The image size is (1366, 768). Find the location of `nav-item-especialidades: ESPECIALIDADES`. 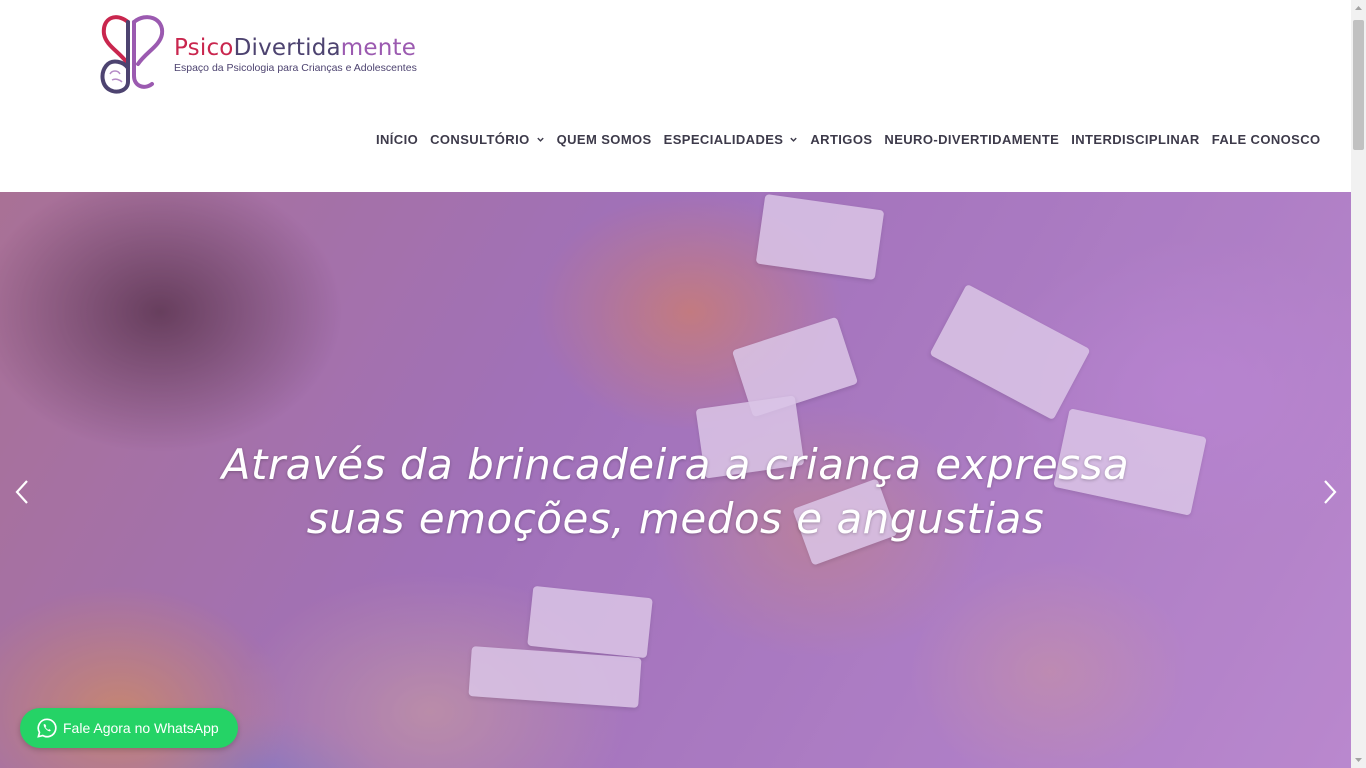

nav-item-especialidades: ESPECIALIDADES is located at coordinates (731, 139).